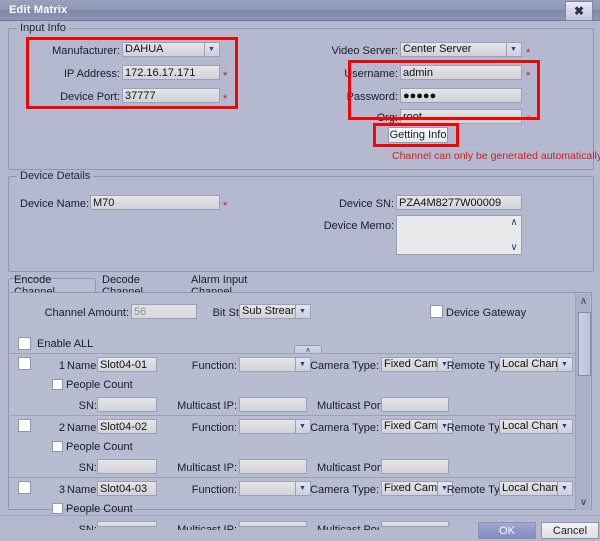 This screenshot has width=600, height=541. Describe the element at coordinates (570, 530) in the screenshot. I see `cancel-button: Cancel` at that location.